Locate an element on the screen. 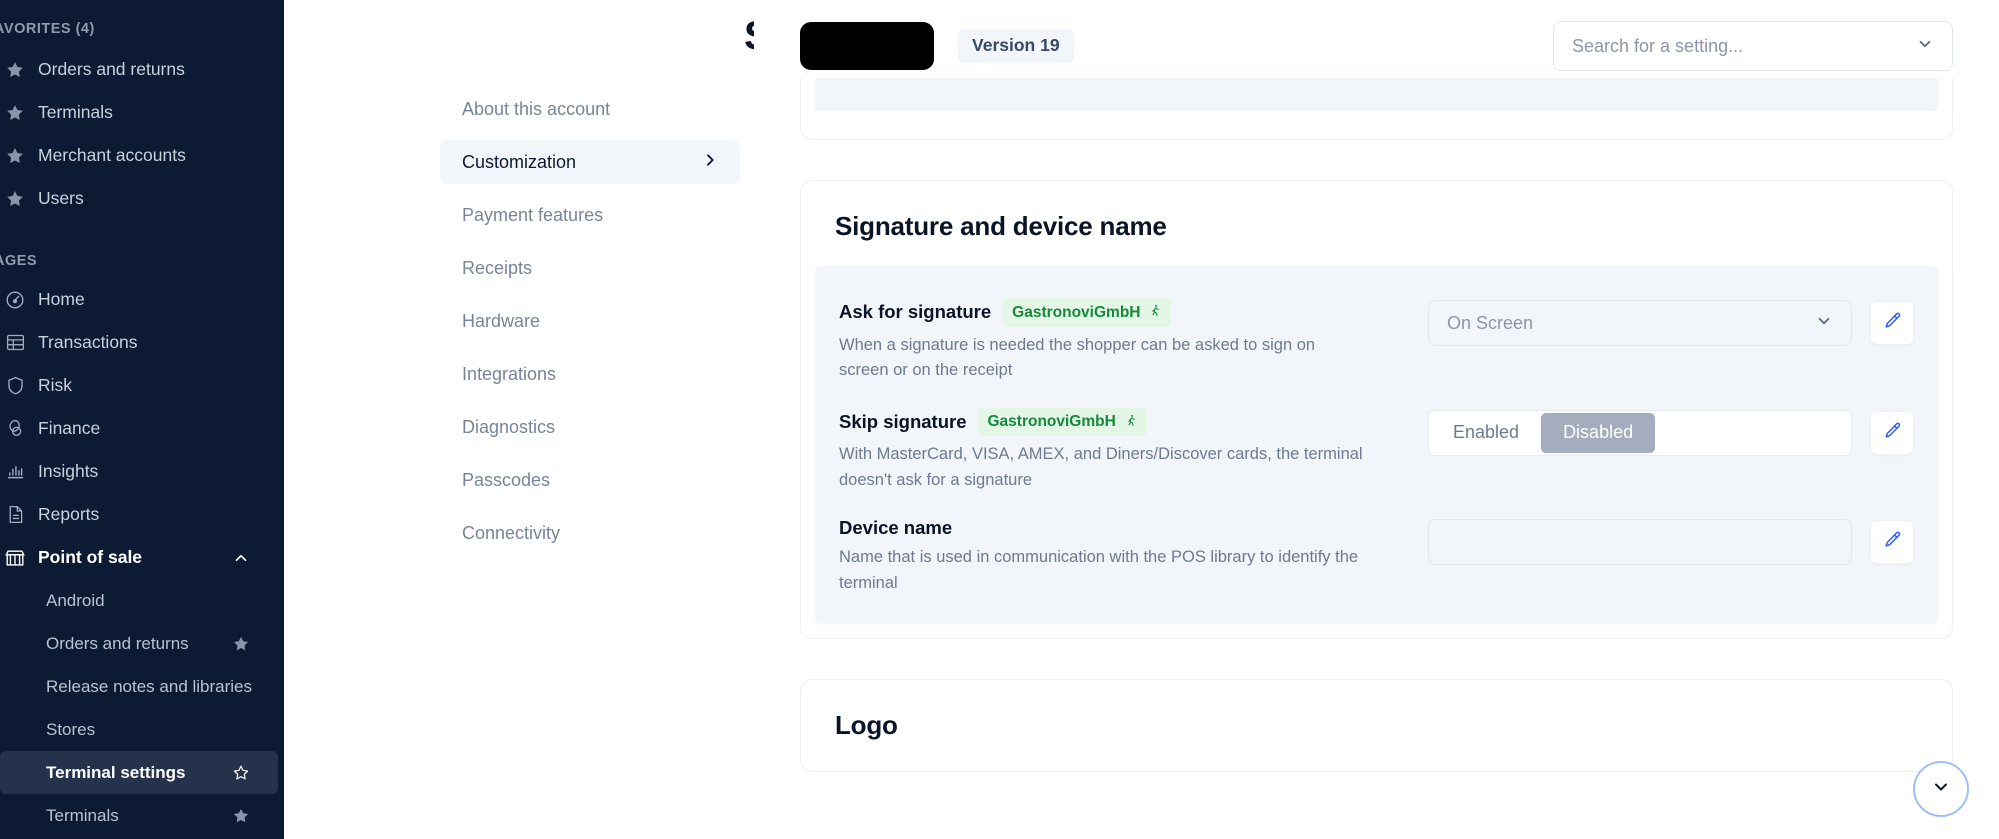 Image resolution: width=1999 pixels, height=839 pixels. setting-title: Device name is located at coordinates (896, 528).